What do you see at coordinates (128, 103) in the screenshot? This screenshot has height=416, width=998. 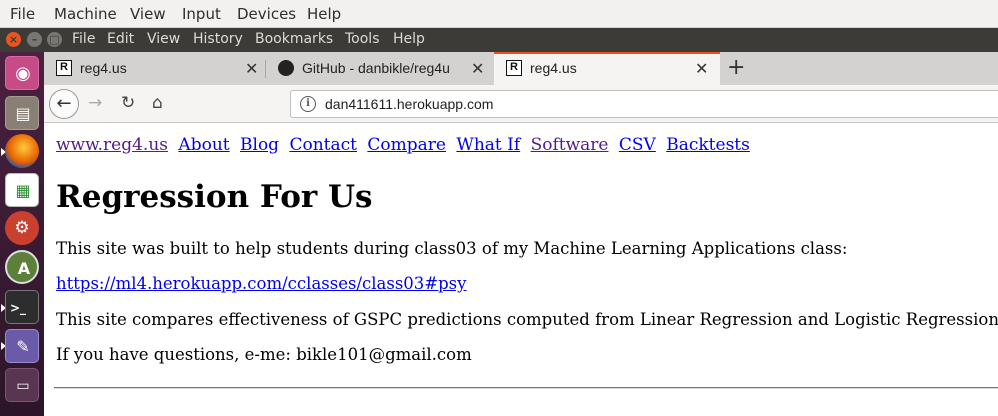 I see `reload-icon: ↻` at bounding box center [128, 103].